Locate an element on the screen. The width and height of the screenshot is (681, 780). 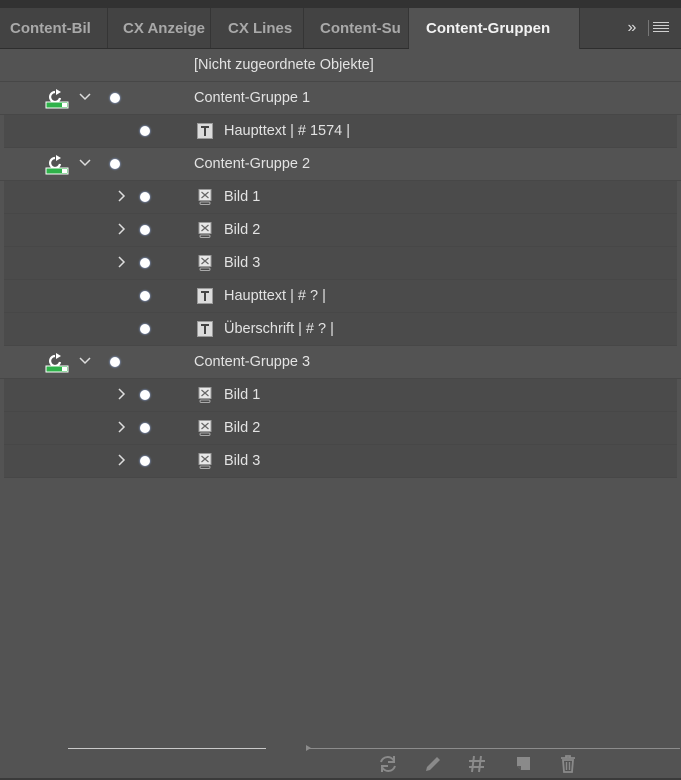
group-label: Content-Gruppe 3 is located at coordinates (252, 362).